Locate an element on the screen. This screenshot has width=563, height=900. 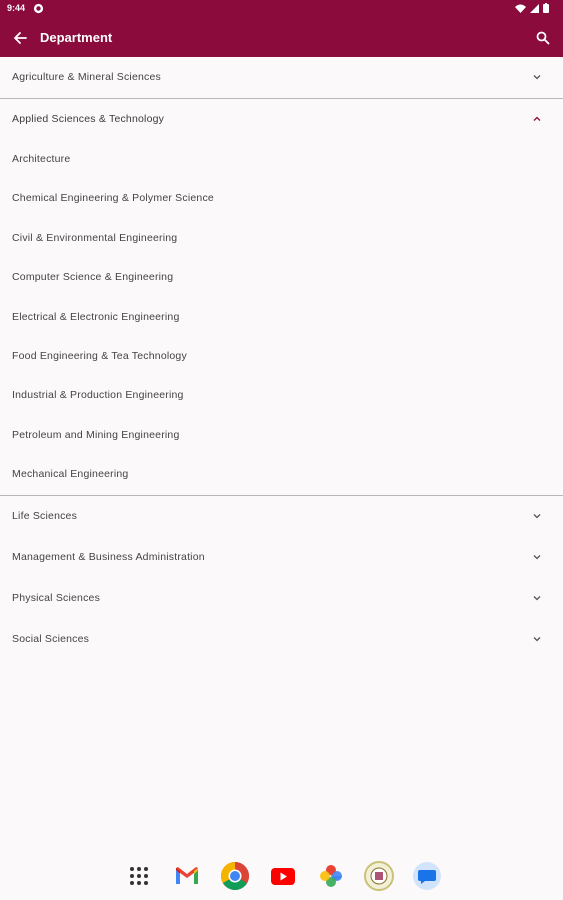
back-button is located at coordinates (20, 38).